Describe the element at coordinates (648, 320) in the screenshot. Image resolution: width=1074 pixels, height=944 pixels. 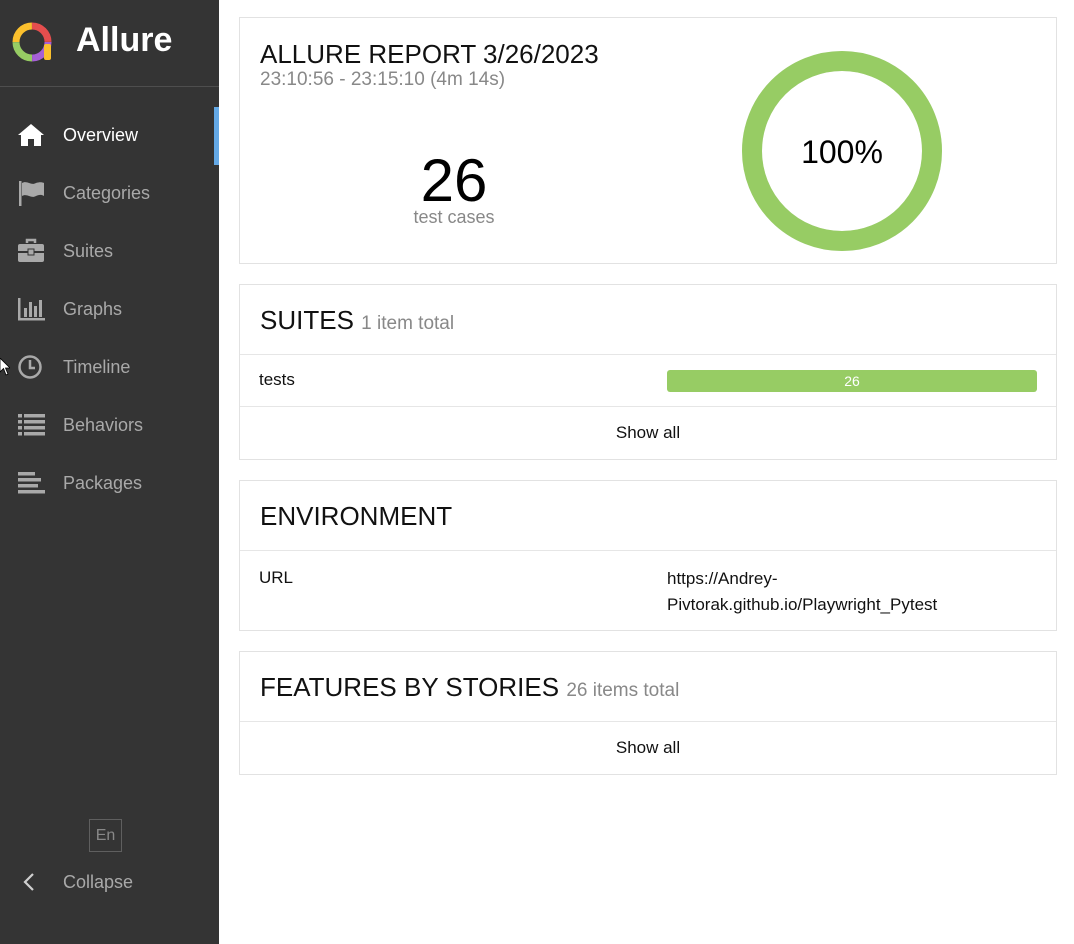
I see `suites-header: SUITES 1 item total` at that location.